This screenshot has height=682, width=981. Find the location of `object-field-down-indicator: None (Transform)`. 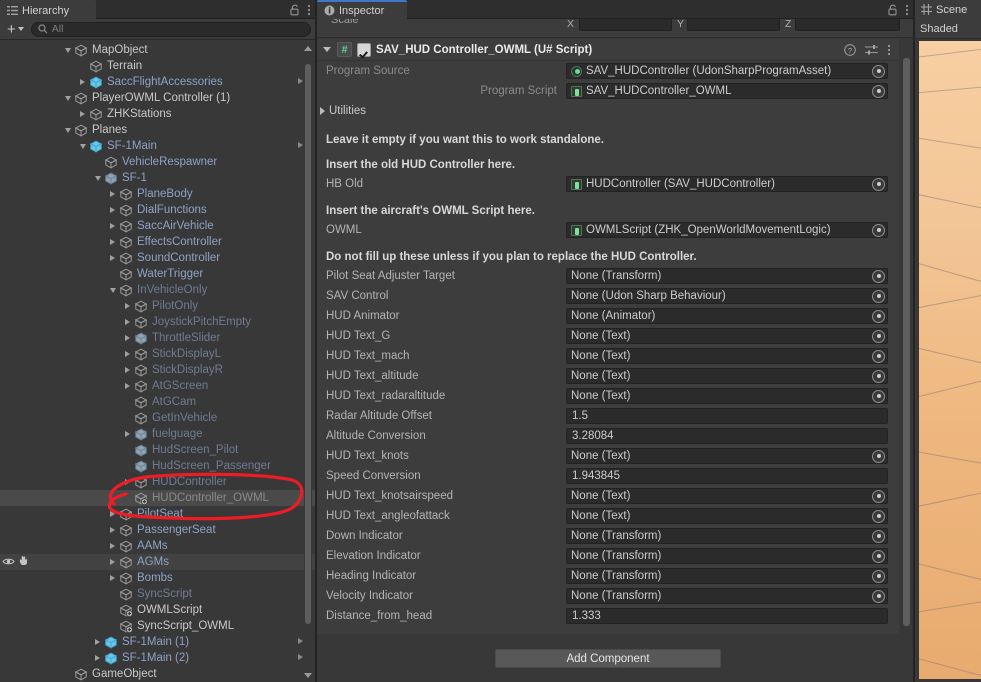

object-field-down-indicator: None (Transform) is located at coordinates (727, 536).